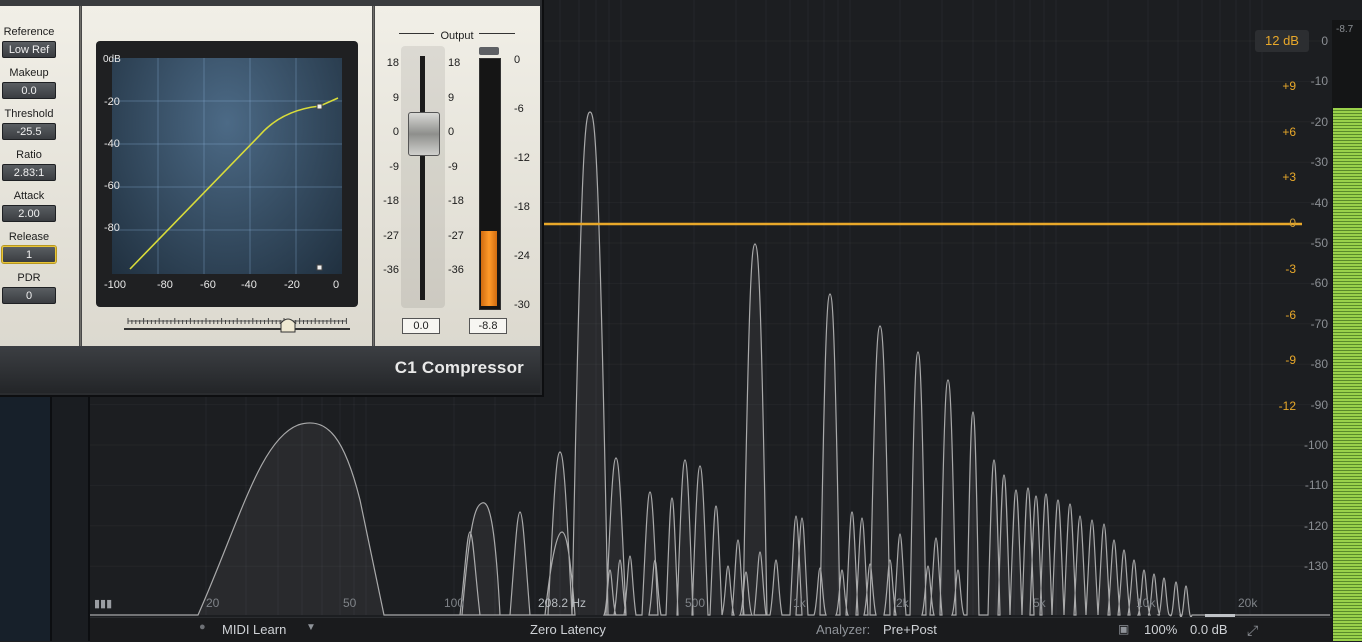  Describe the element at coordinates (522, 256) in the screenshot. I see `meter-scale-label: -24` at that location.